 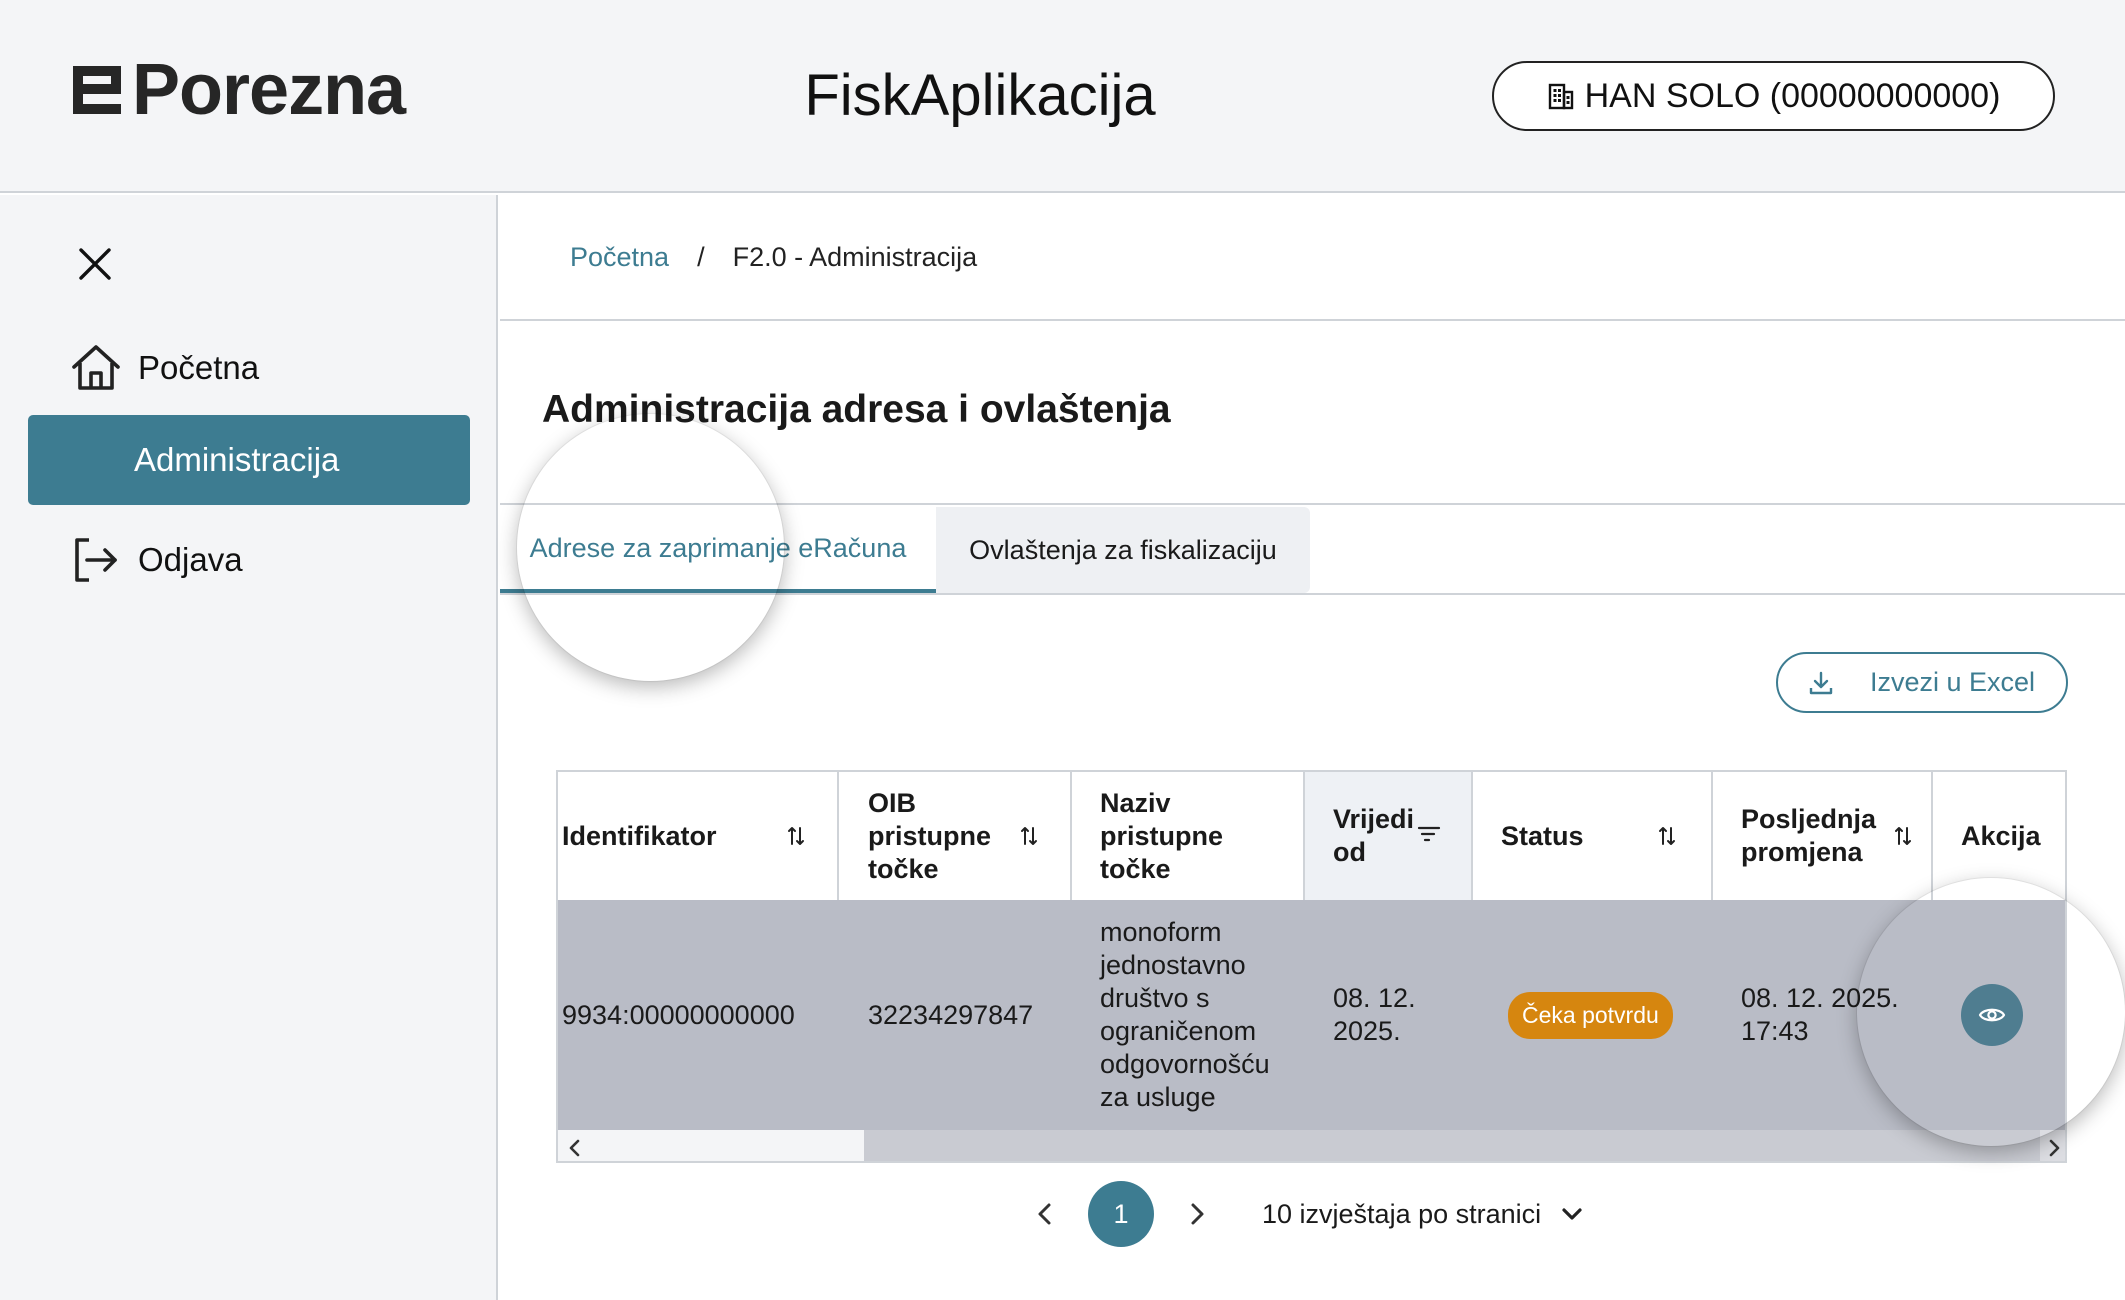 I want to click on home-icon, so click(x=96, y=367).